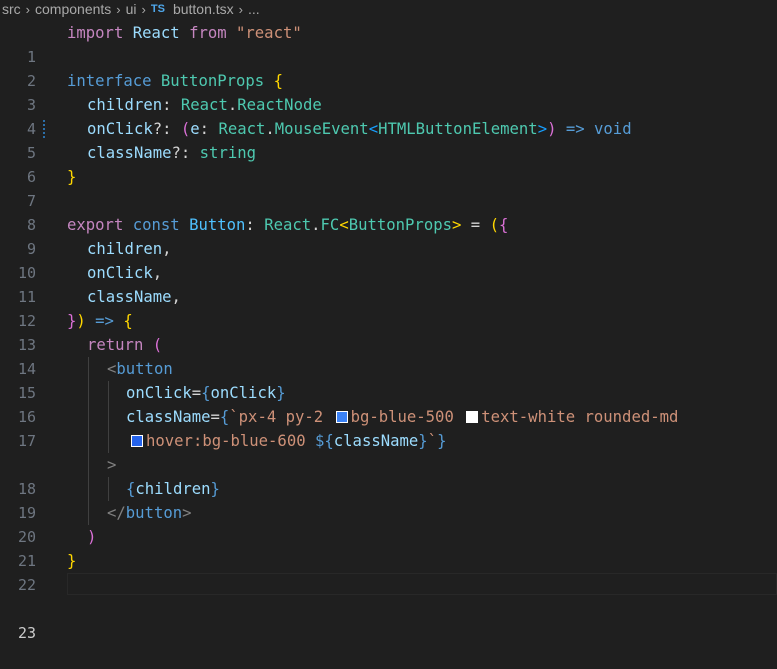  I want to click on code-text: >, so click(111, 465).